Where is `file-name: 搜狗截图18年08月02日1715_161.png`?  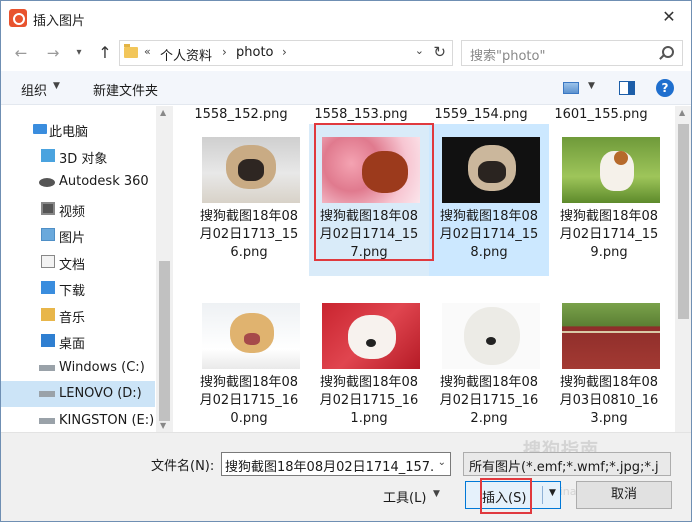
file-name: 搜狗截图18年08月02日1715_161.png is located at coordinates (369, 400).